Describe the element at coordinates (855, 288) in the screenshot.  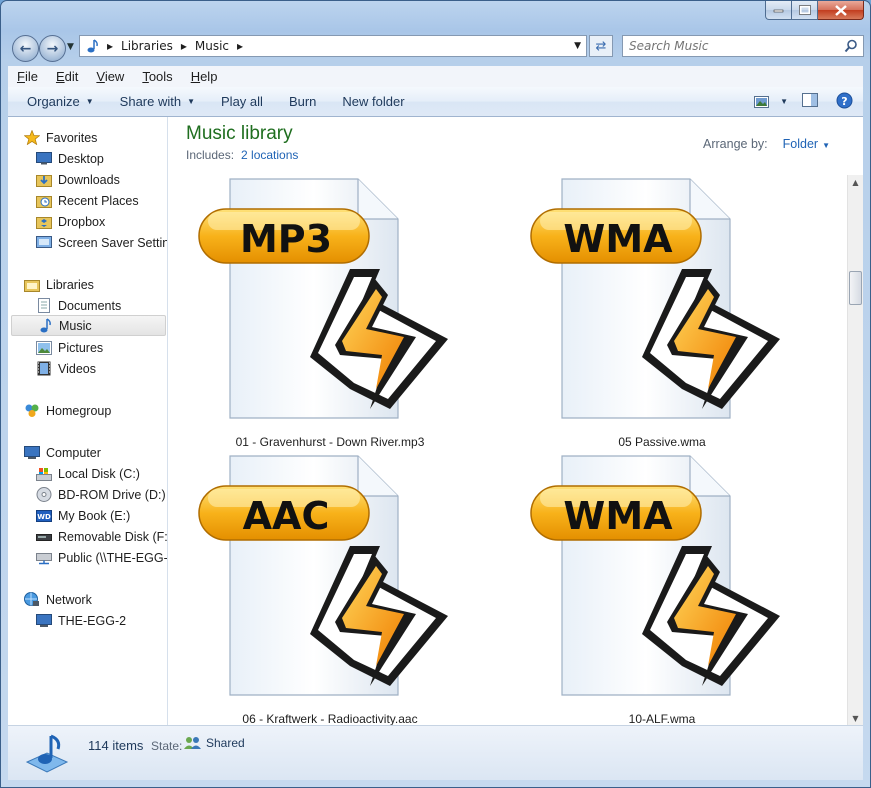
I see `scroll-thumb` at that location.